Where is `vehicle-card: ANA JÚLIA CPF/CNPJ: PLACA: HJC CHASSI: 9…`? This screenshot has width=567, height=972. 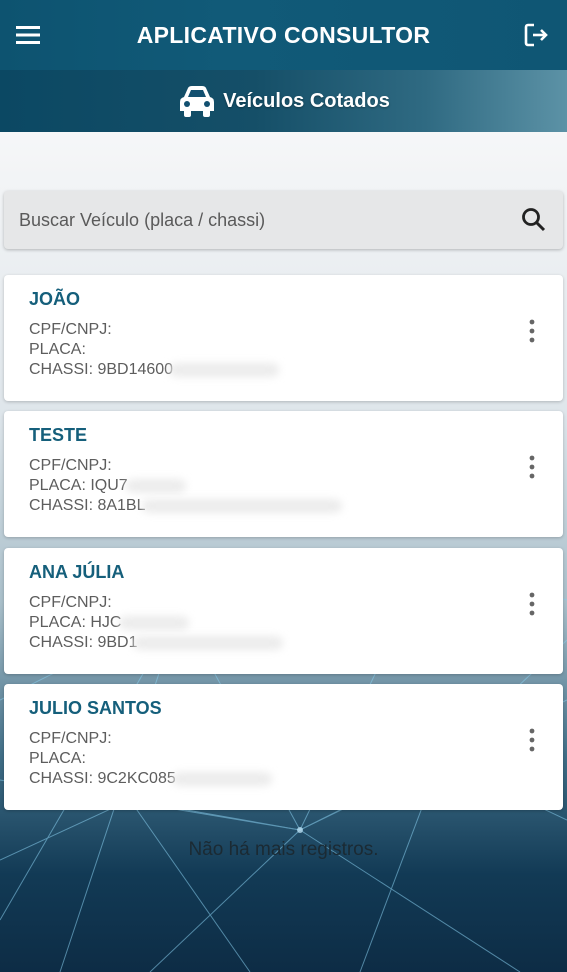
vehicle-card: ANA JÚLIA CPF/CNPJ: PLACA: HJC CHASSI: 9… is located at coordinates (283, 611).